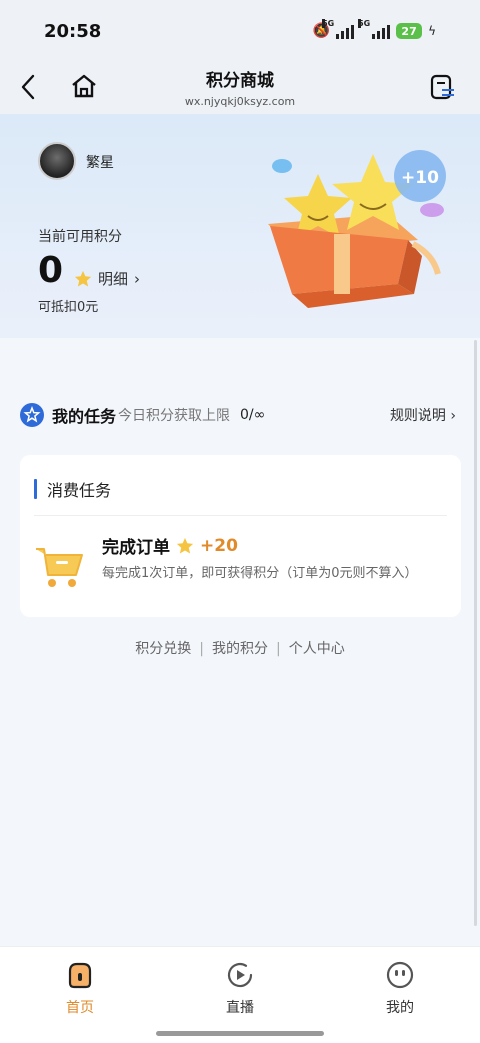  What do you see at coordinates (240, 101) in the screenshot?
I see `page-url: wx.njyqkj0ksyz.com` at bounding box center [240, 101].